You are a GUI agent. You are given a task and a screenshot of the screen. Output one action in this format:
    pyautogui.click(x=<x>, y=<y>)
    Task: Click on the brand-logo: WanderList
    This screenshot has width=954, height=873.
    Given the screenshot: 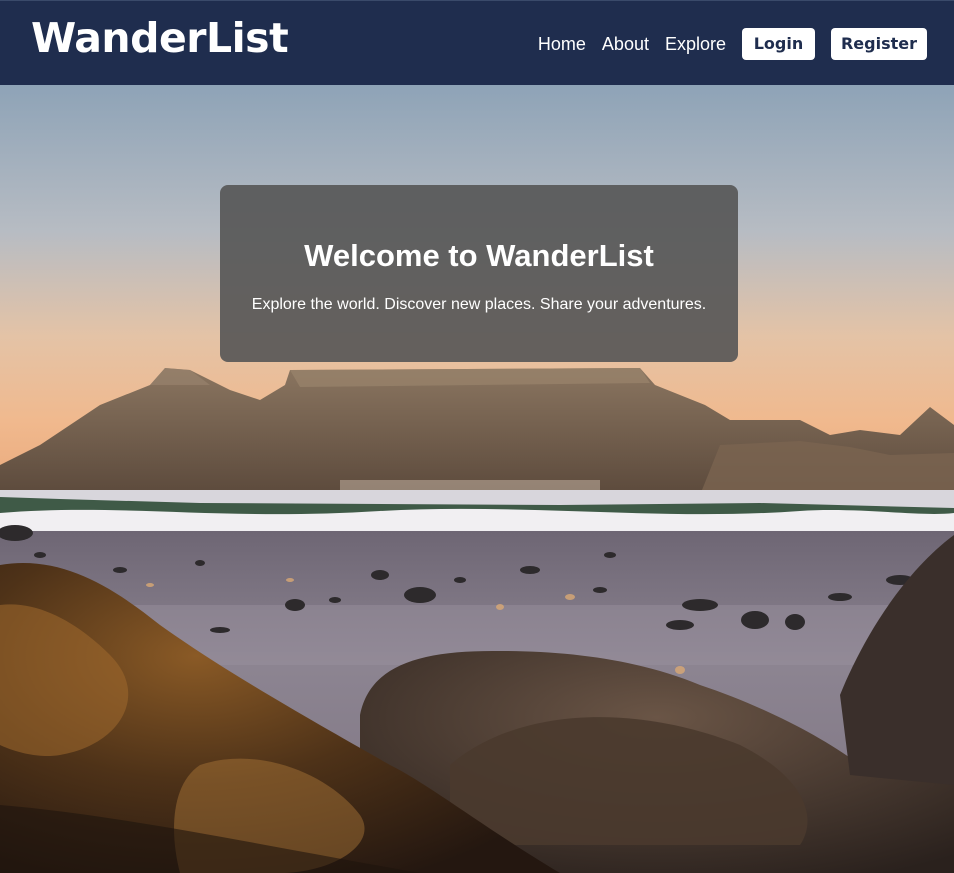 What is the action you would take?
    pyautogui.click(x=160, y=38)
    